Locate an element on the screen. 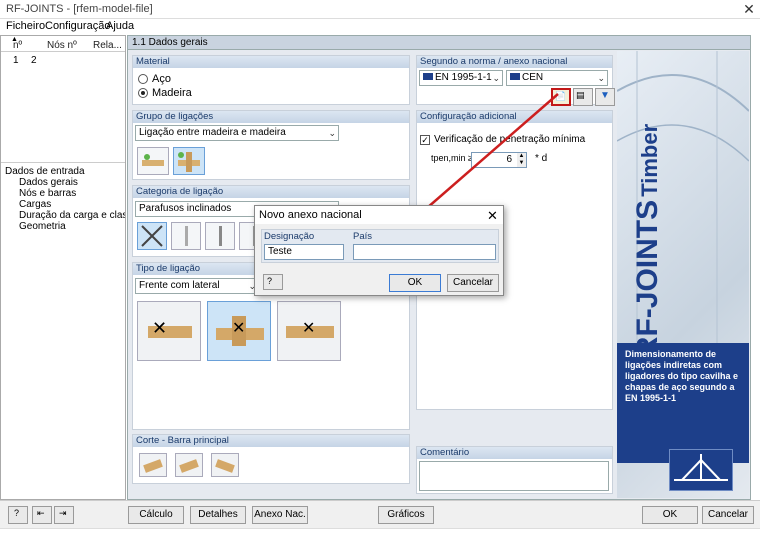 The width and height of the screenshot is (760, 542). corte-label: Corte - Barra principal is located at coordinates (271, 441).